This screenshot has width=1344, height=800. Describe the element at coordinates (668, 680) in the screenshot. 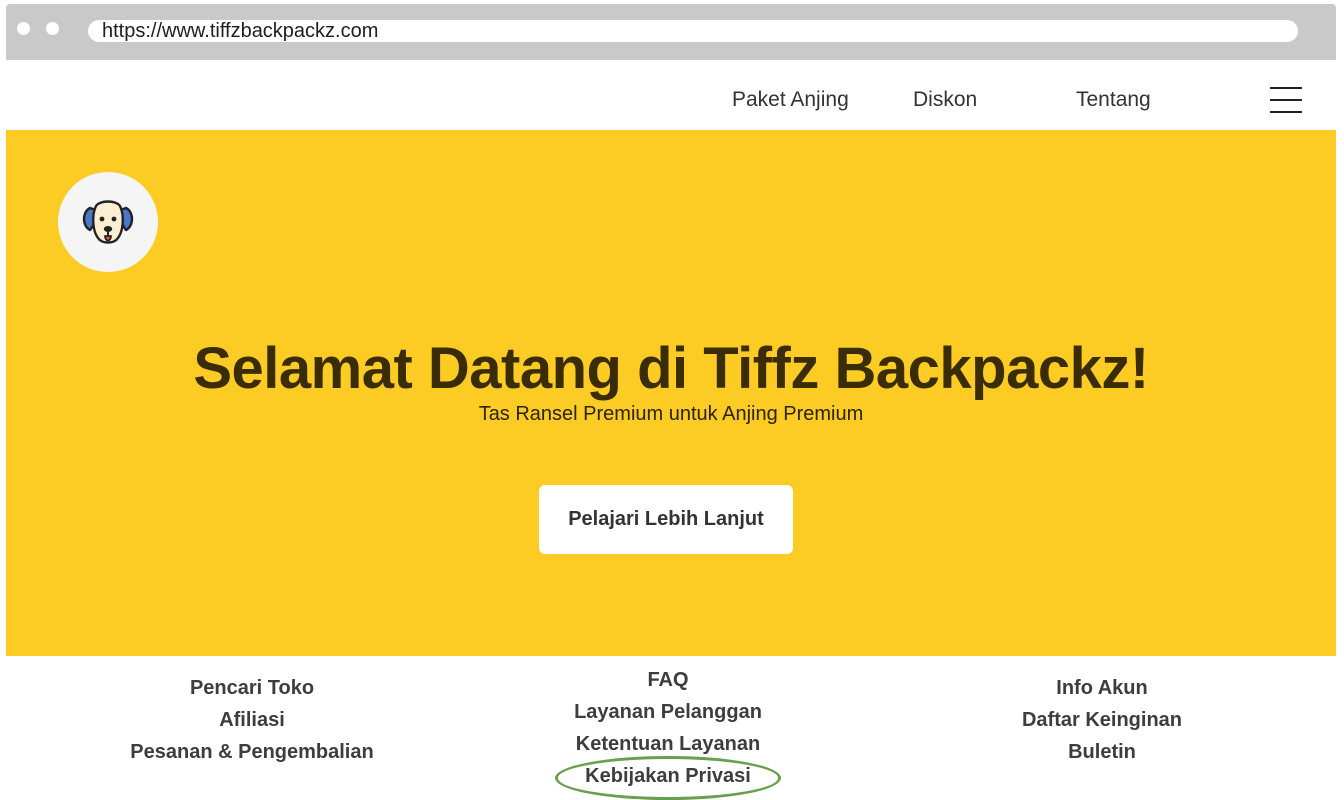

I see `footer-link-faq: FAQ` at that location.